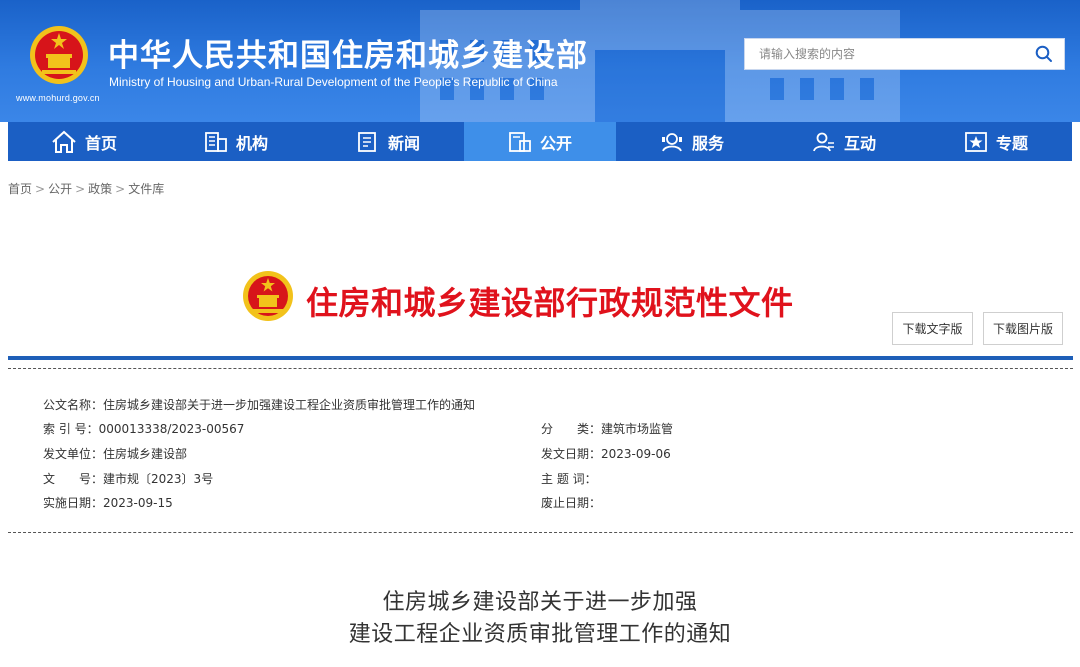 This screenshot has height=667, width=1080. I want to click on meta-label: 文 号：, so click(73, 478).